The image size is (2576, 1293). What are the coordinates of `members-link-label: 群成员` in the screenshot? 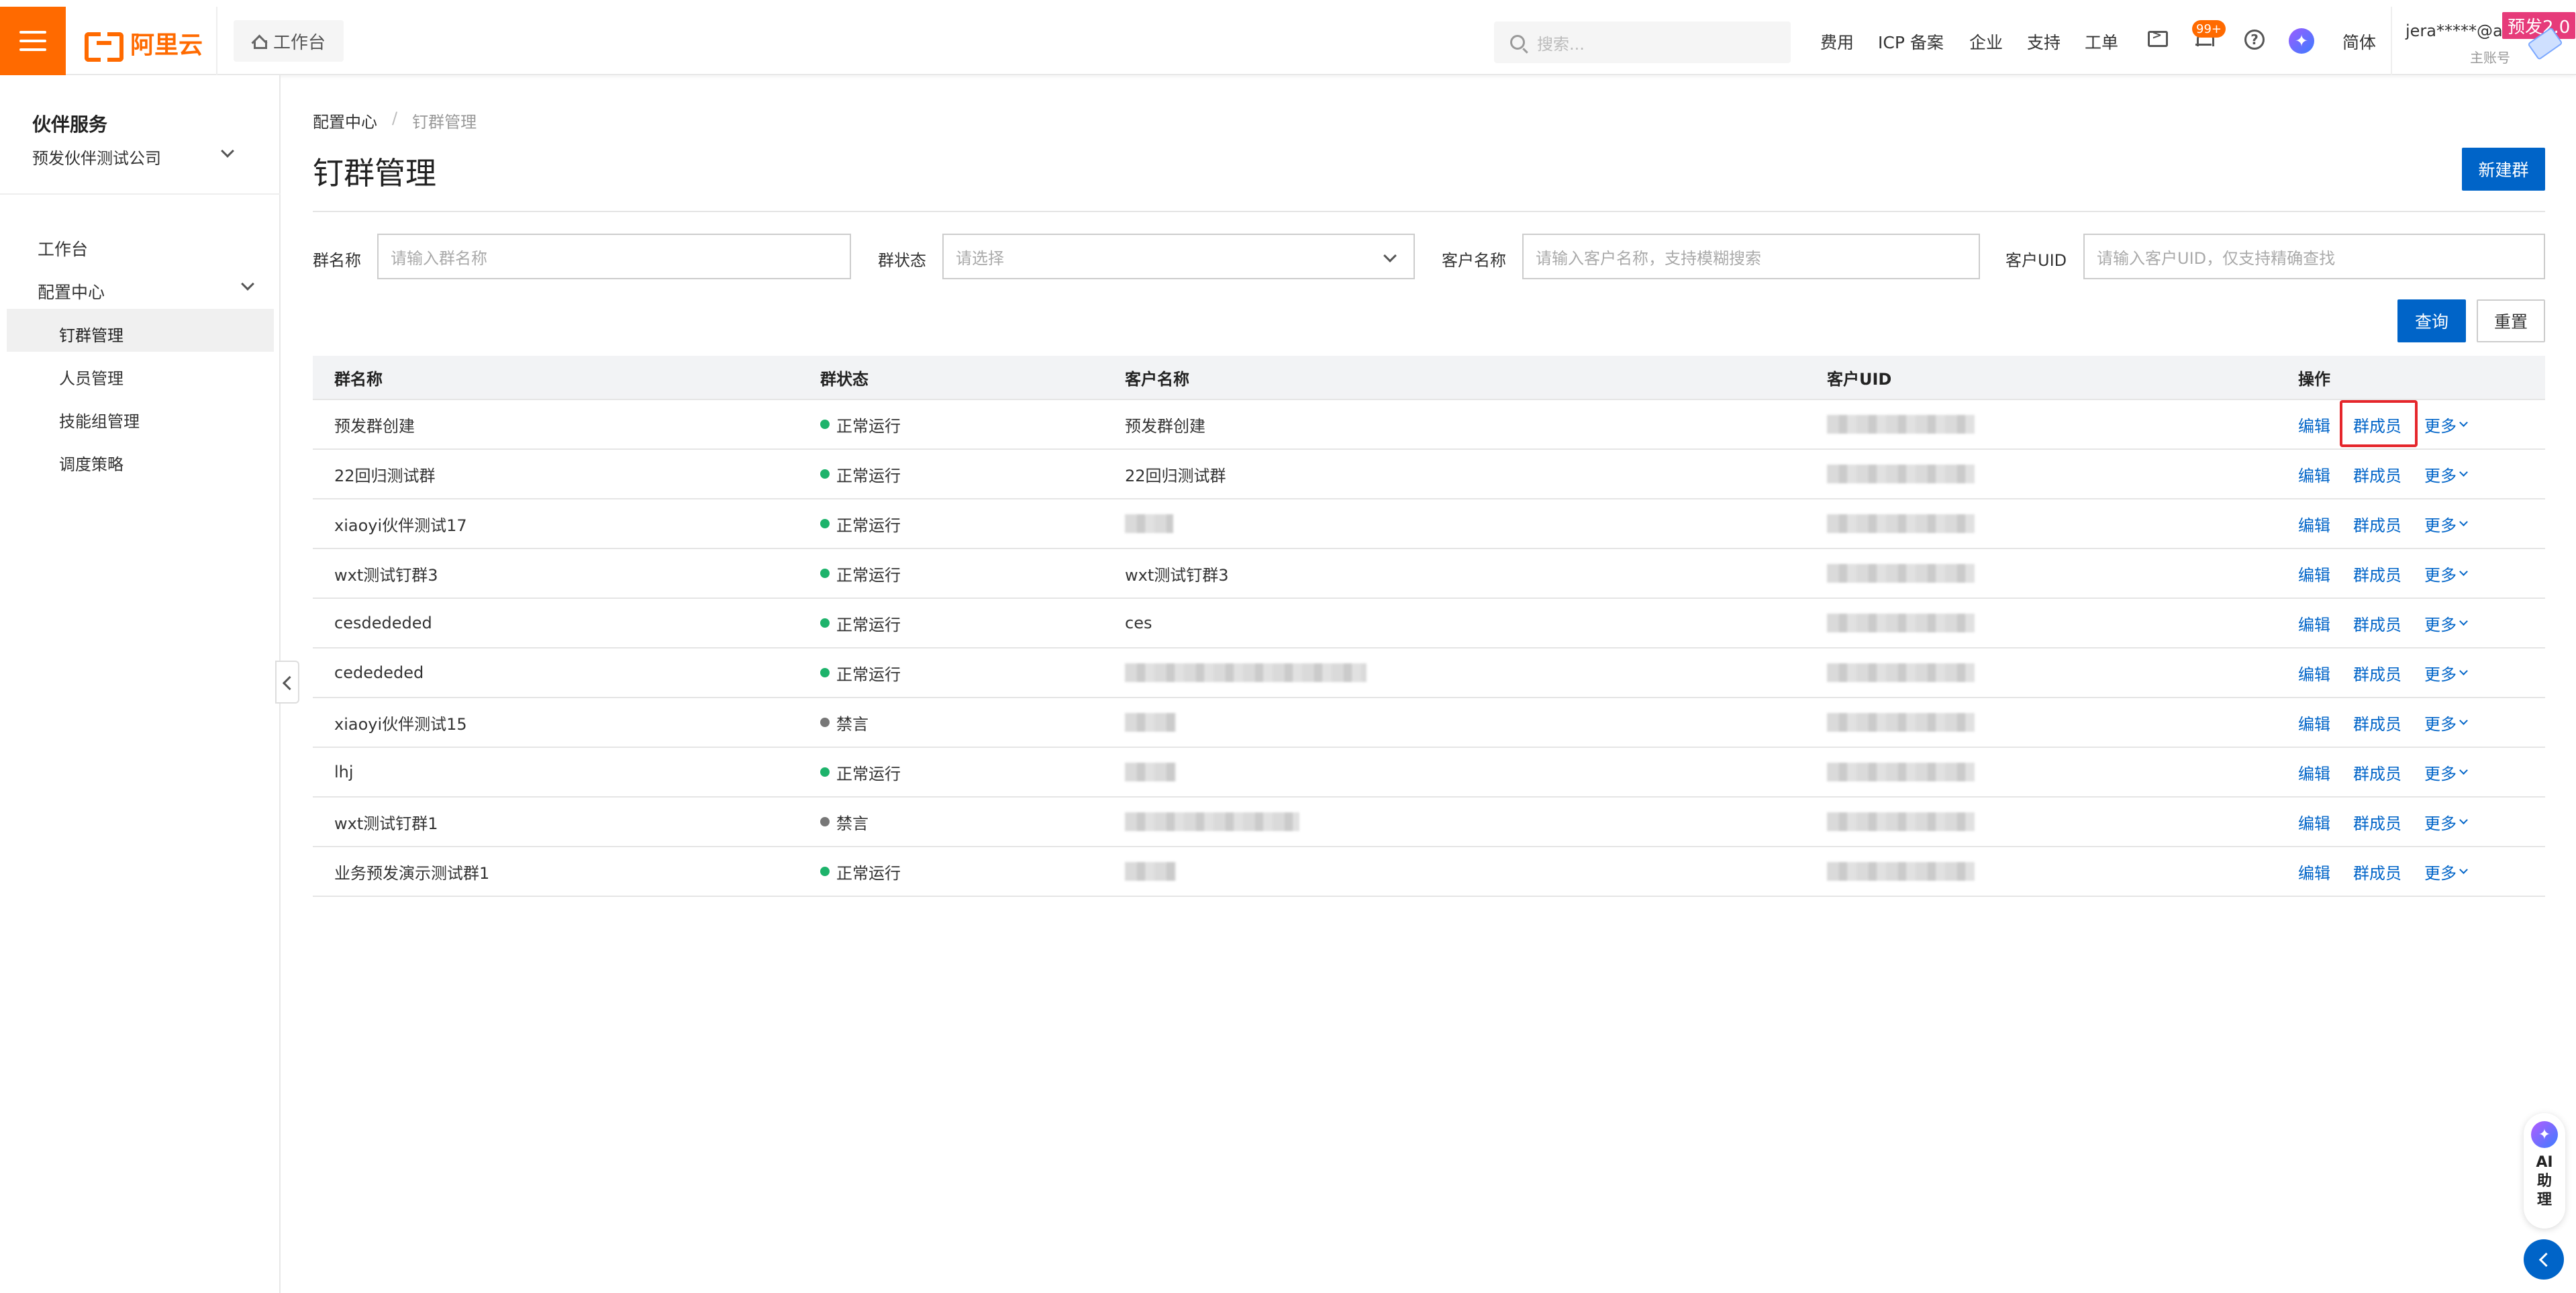 It's located at (2377, 575).